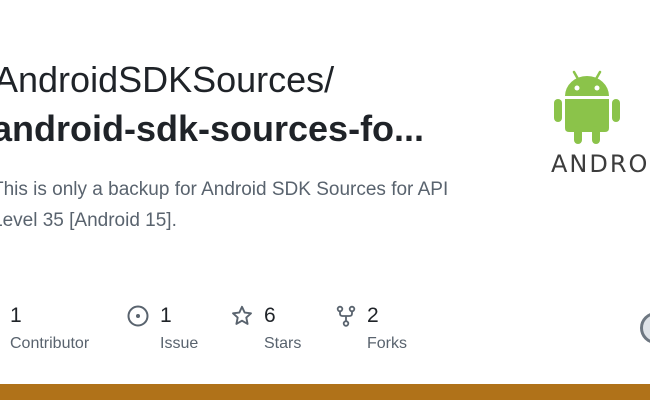 The width and height of the screenshot is (650, 400). I want to click on repo-forked-icon, so click(346, 316).